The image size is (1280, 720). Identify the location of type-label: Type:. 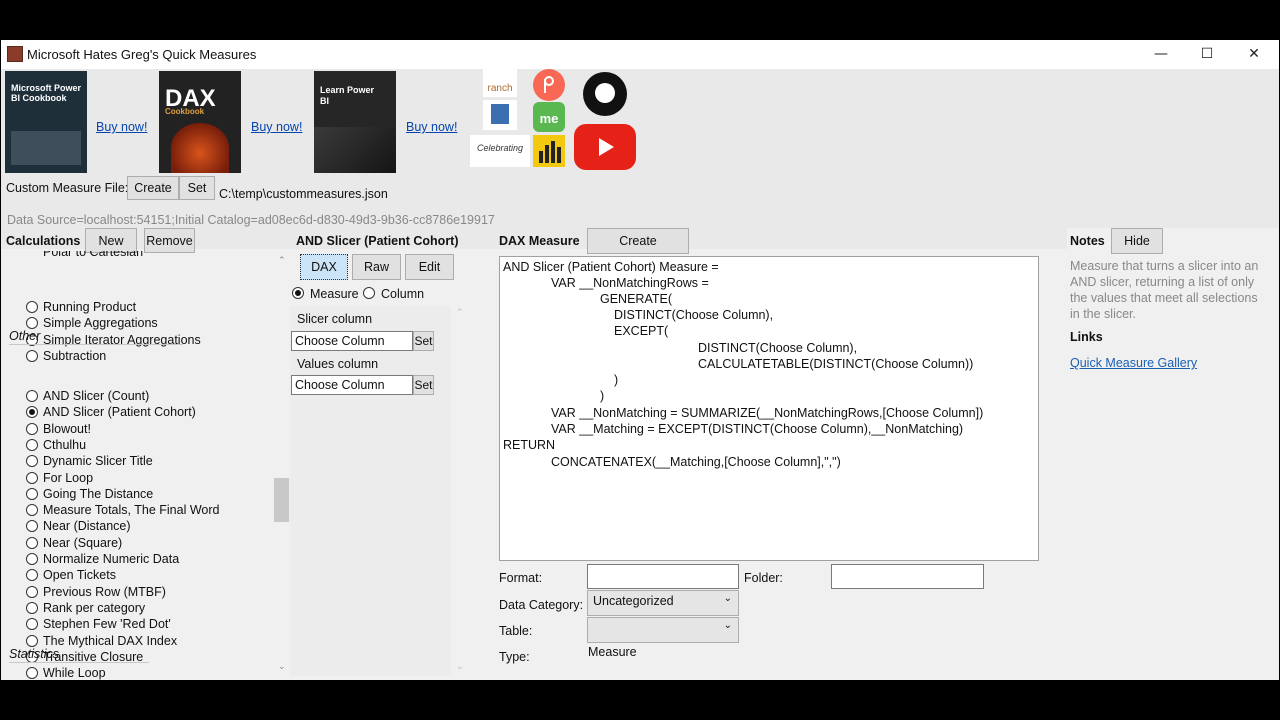
(514, 657).